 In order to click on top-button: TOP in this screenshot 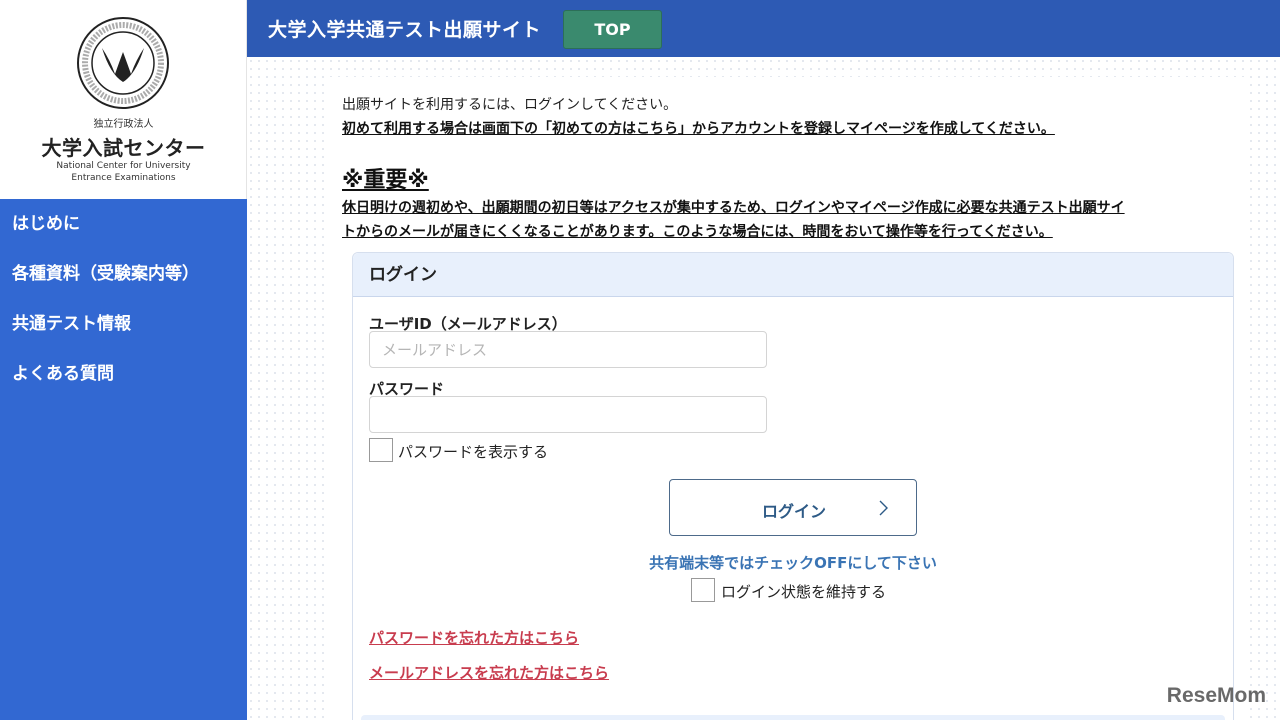, I will do `click(612, 29)`.